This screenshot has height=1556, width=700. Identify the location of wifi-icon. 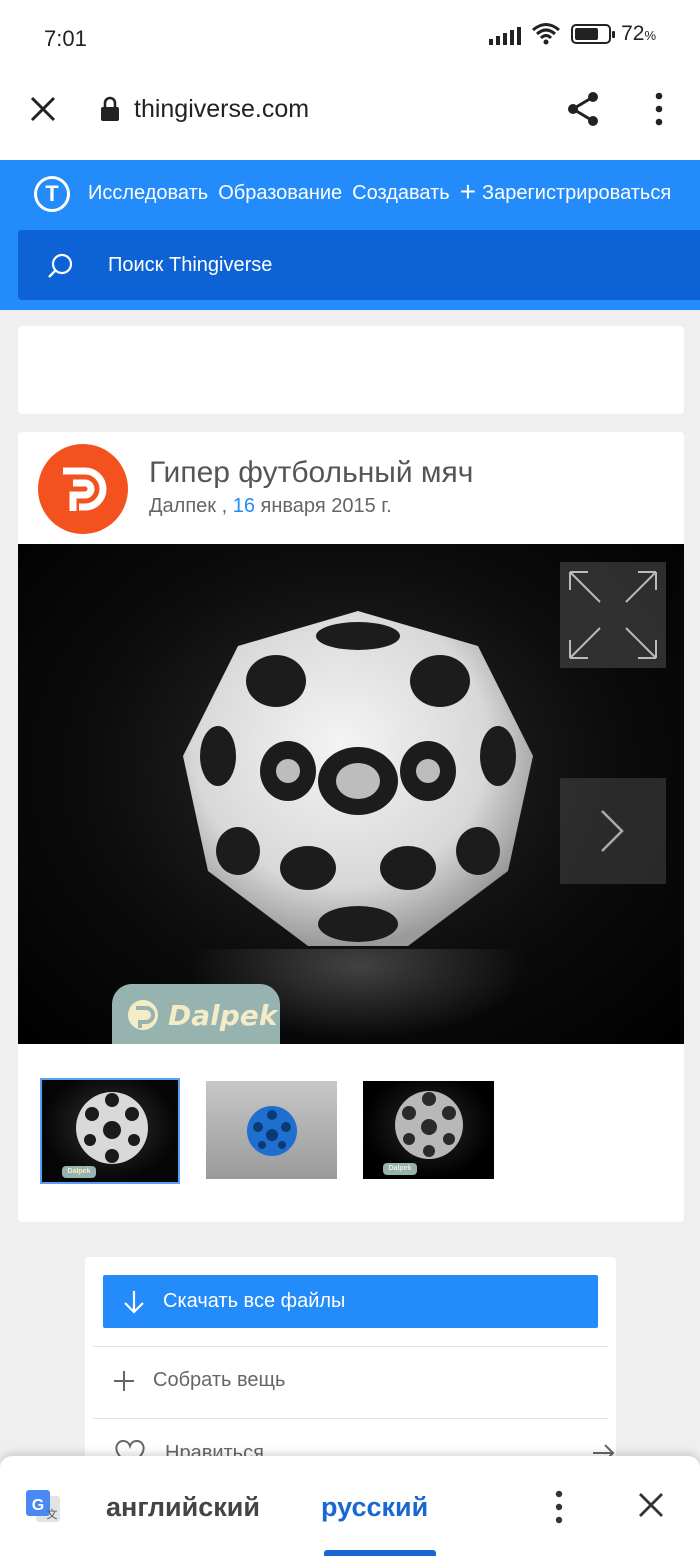
(546, 34).